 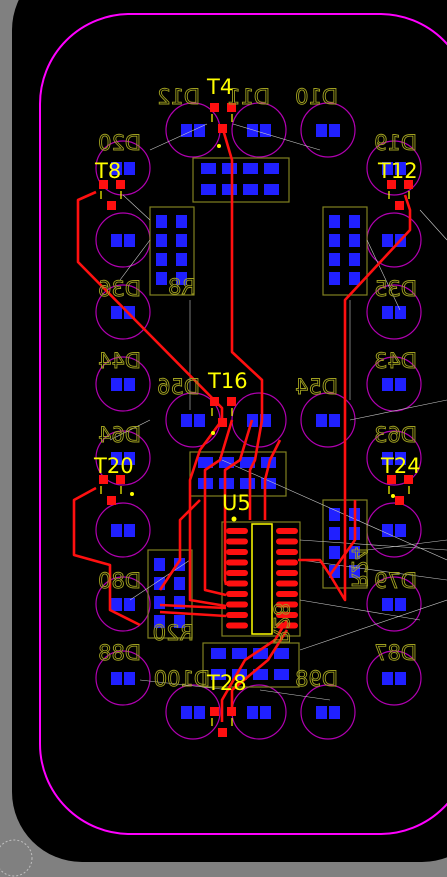 What do you see at coordinates (178, 387) in the screenshot?
I see `label-d56: D56` at bounding box center [178, 387].